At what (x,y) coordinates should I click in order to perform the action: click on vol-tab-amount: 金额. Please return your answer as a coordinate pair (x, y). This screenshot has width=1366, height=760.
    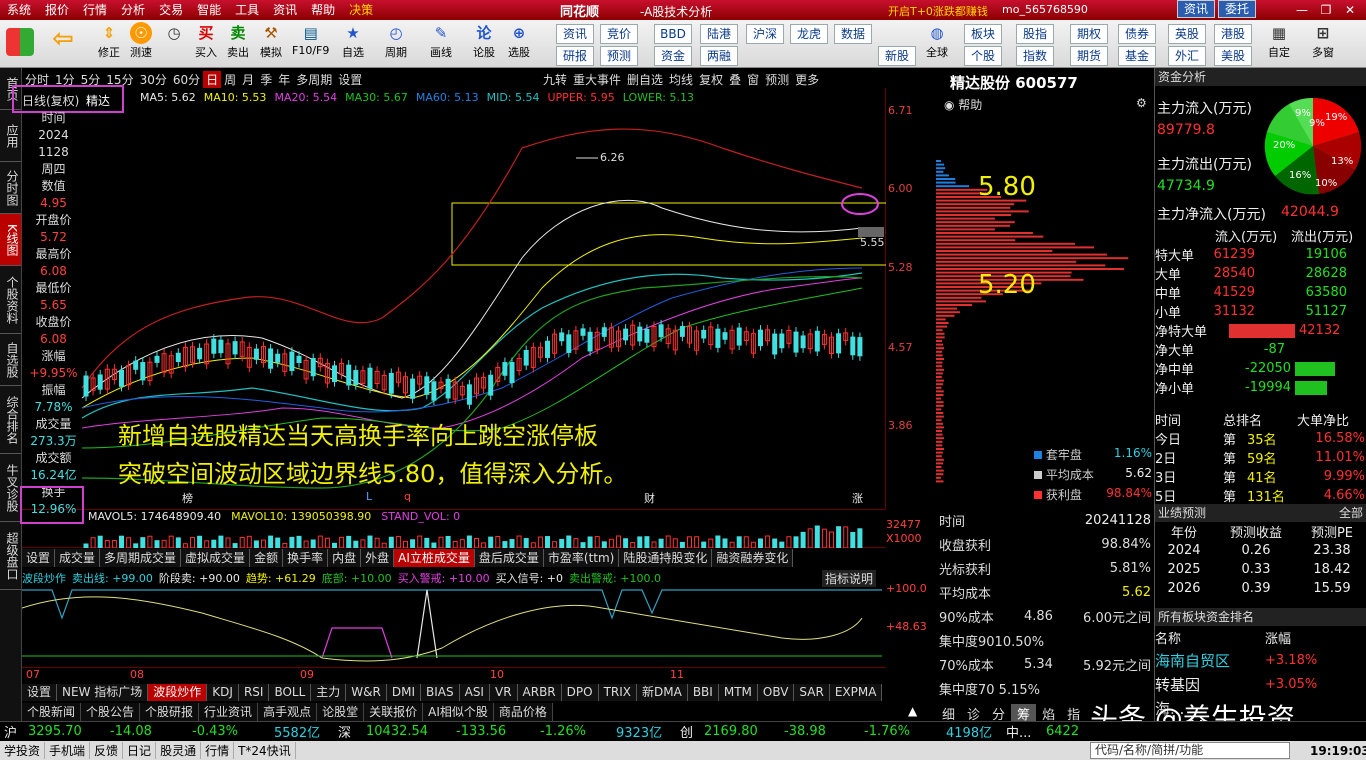
    Looking at the image, I should click on (267, 558).